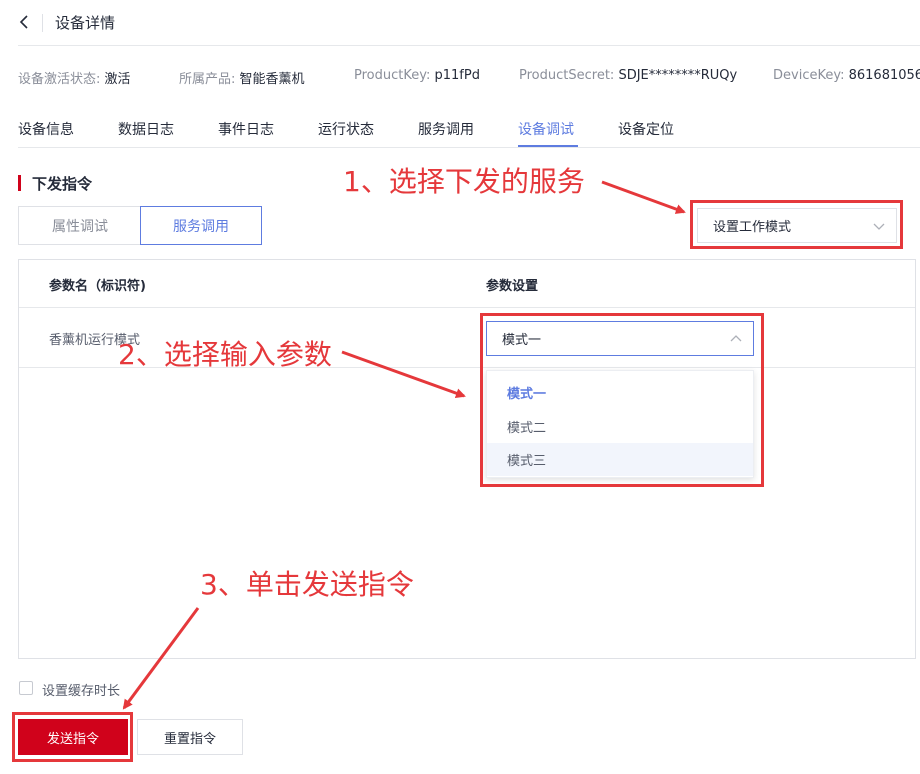 The width and height of the screenshot is (920, 774). What do you see at coordinates (467, 307) in the screenshot?
I see `table-header-divider` at bounding box center [467, 307].